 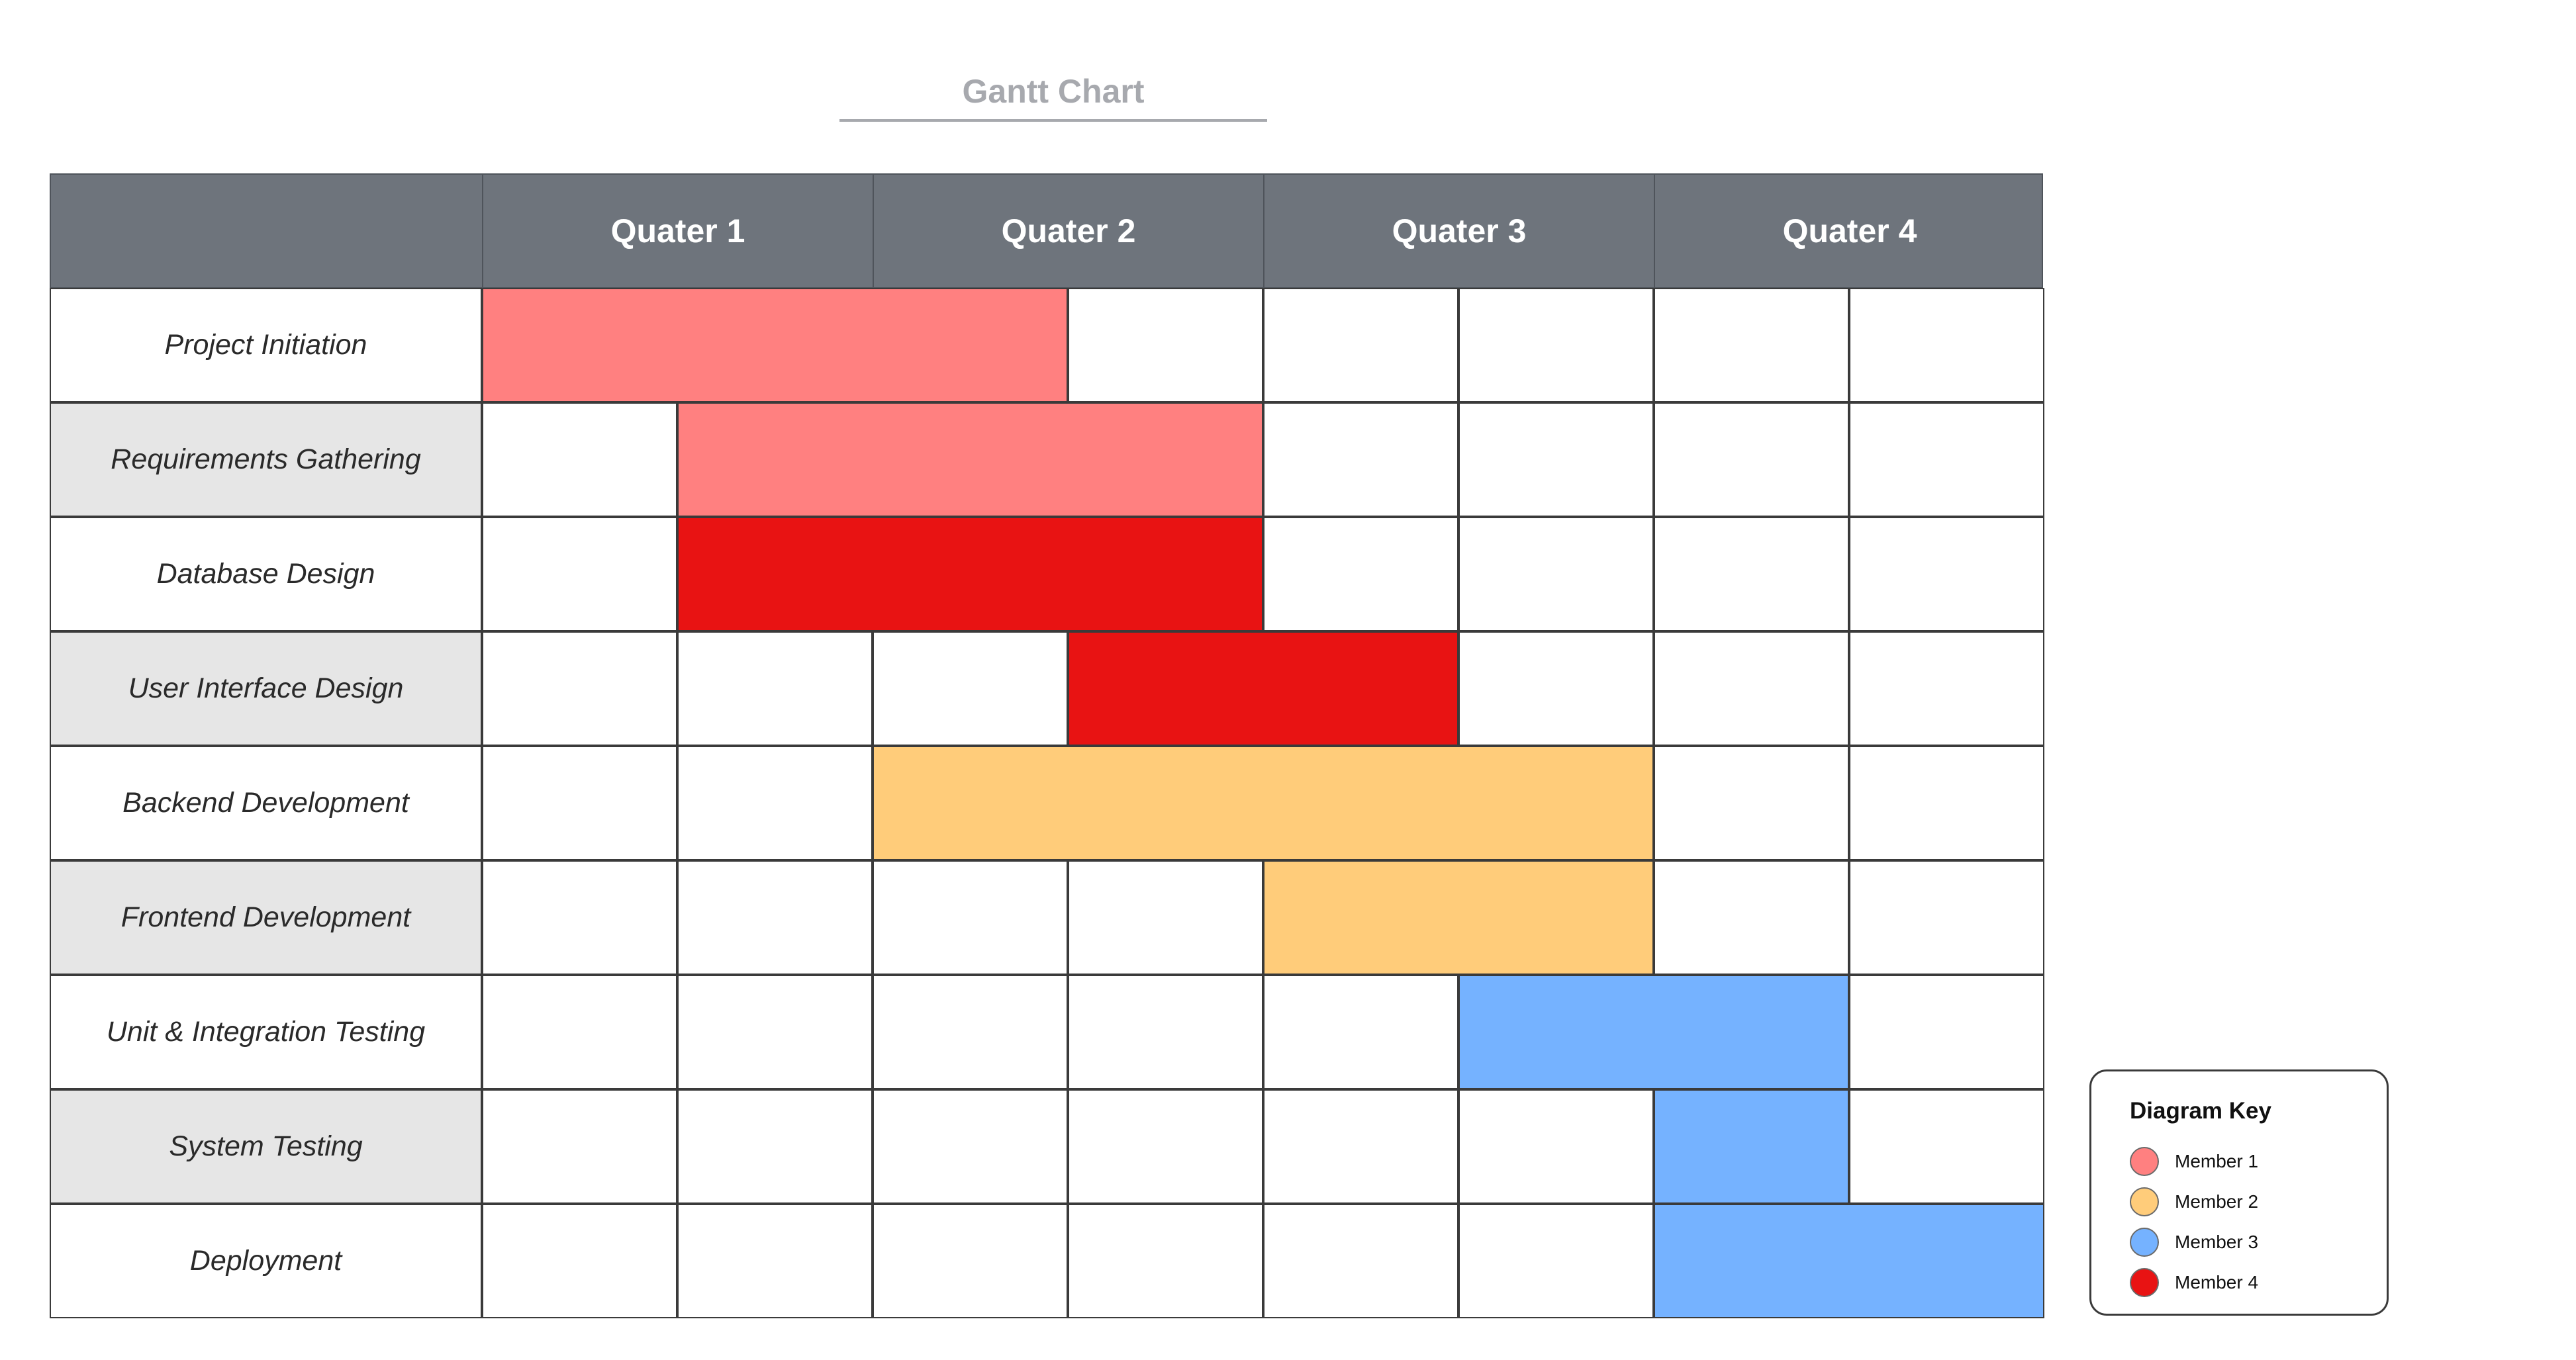 What do you see at coordinates (2217, 1242) in the screenshot?
I see `legend-label: Member 3` at bounding box center [2217, 1242].